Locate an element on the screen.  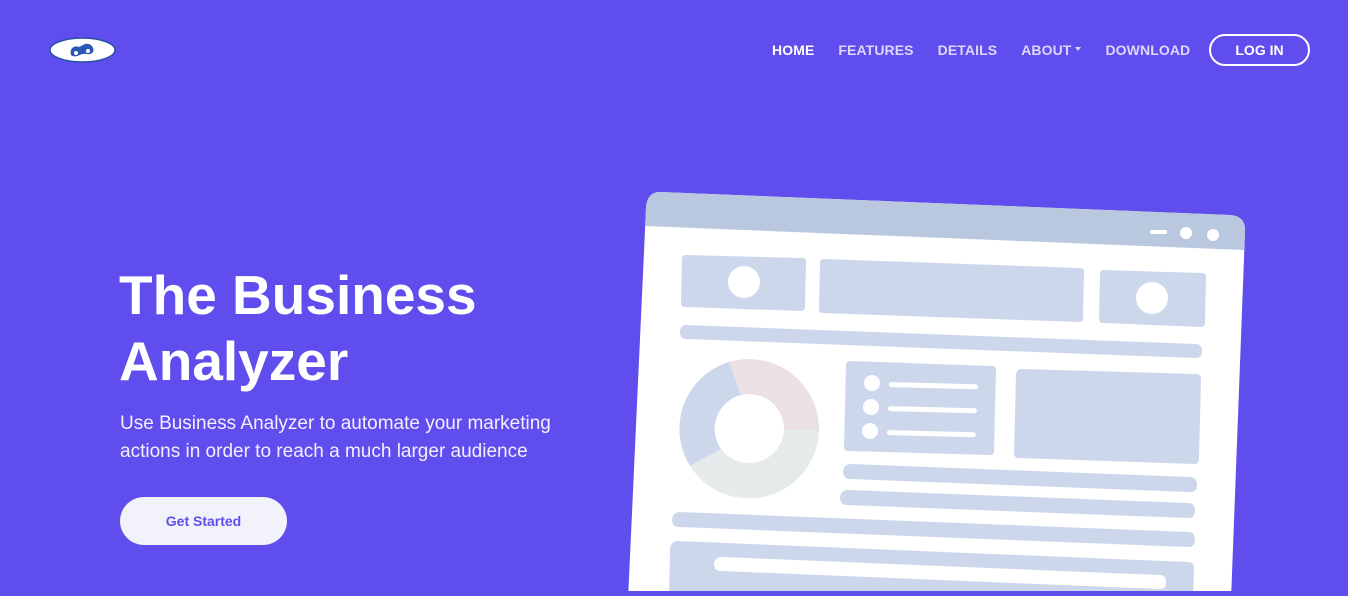
main-nav: HOME FEATURES DETAILS ABOUT DOWNLOAD is located at coordinates (993, 50).